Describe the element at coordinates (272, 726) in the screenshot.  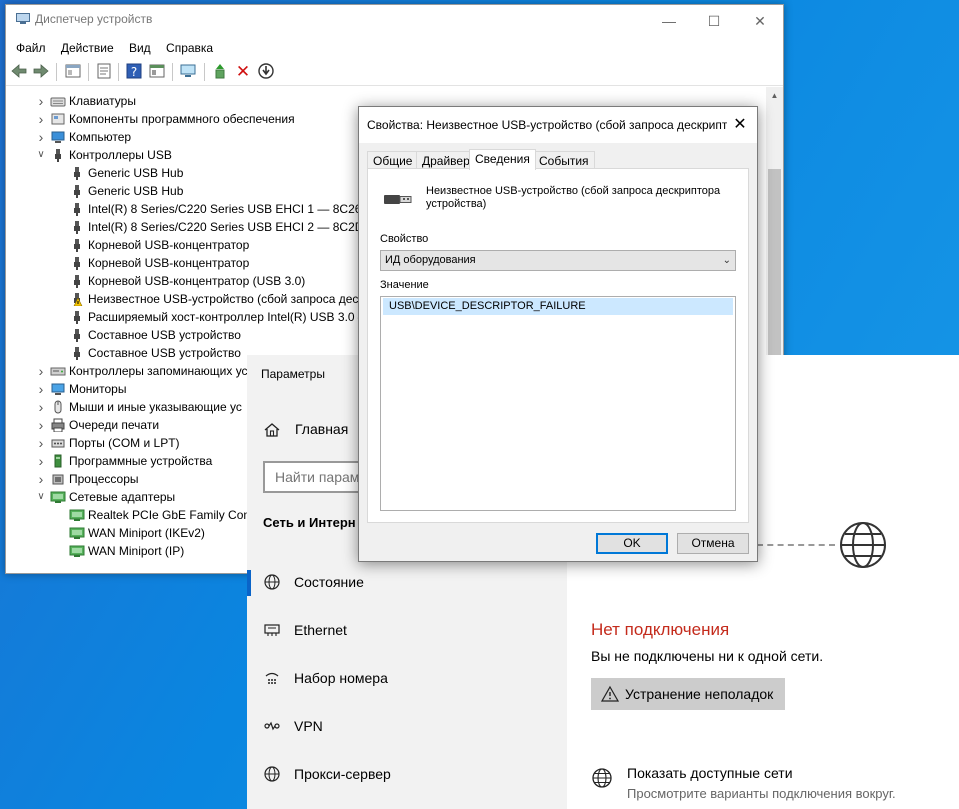
I see `vpn-icon` at that location.